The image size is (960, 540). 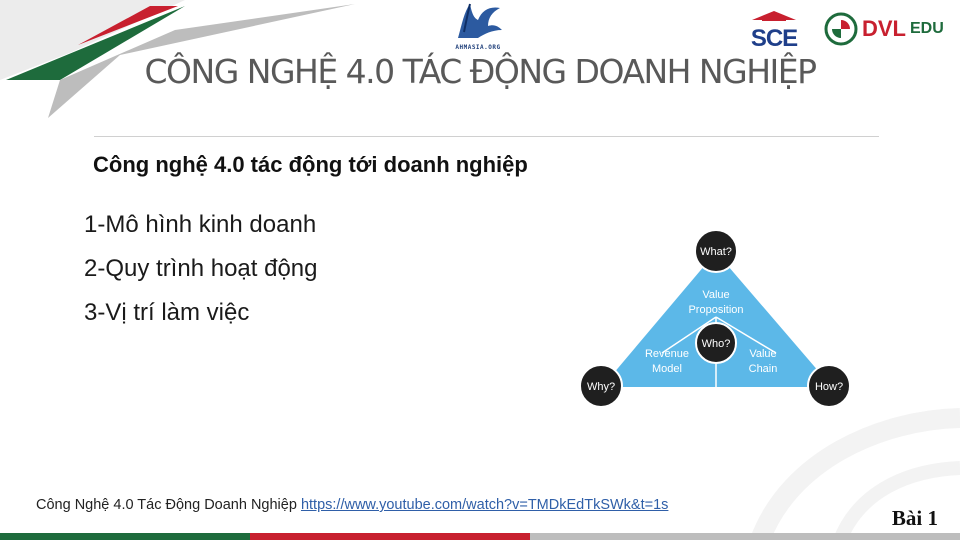 What do you see at coordinates (481, 71) in the screenshot?
I see `slide-title: CÔNG NGHỆ 4.0 TÁC ĐỘNG DOANH NGHIỆP` at bounding box center [481, 71].